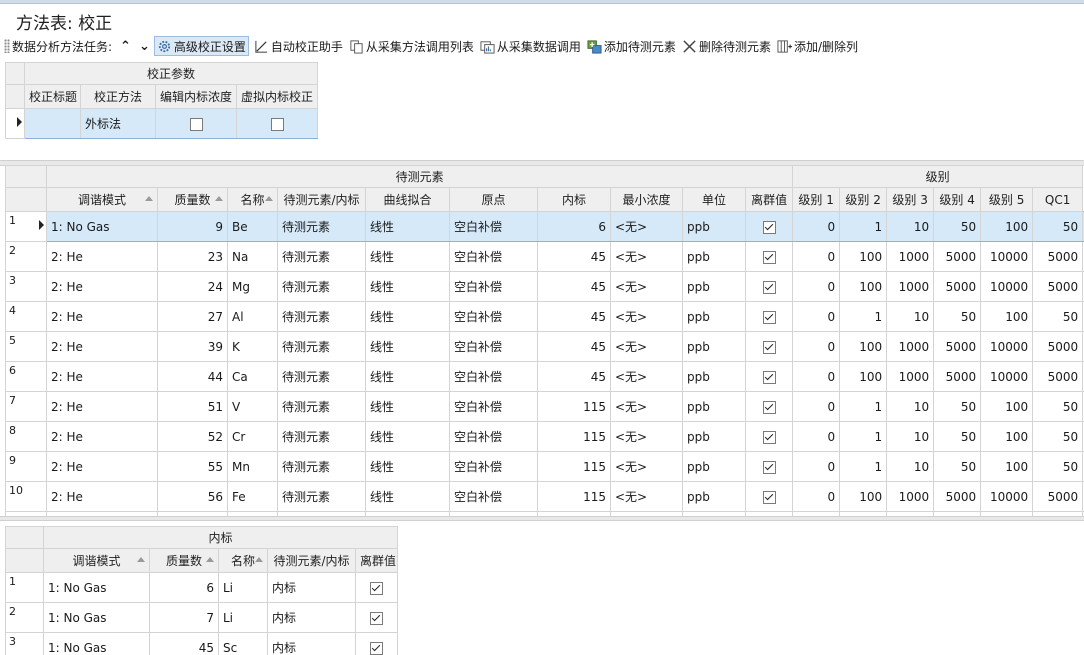  What do you see at coordinates (863, 199) in the screenshot?
I see `column-header-level-2: 级别 2` at bounding box center [863, 199].